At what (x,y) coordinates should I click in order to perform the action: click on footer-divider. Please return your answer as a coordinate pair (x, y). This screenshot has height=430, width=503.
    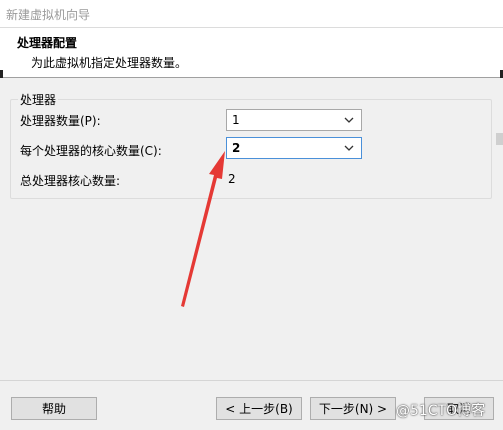
    Looking at the image, I should click on (251, 380).